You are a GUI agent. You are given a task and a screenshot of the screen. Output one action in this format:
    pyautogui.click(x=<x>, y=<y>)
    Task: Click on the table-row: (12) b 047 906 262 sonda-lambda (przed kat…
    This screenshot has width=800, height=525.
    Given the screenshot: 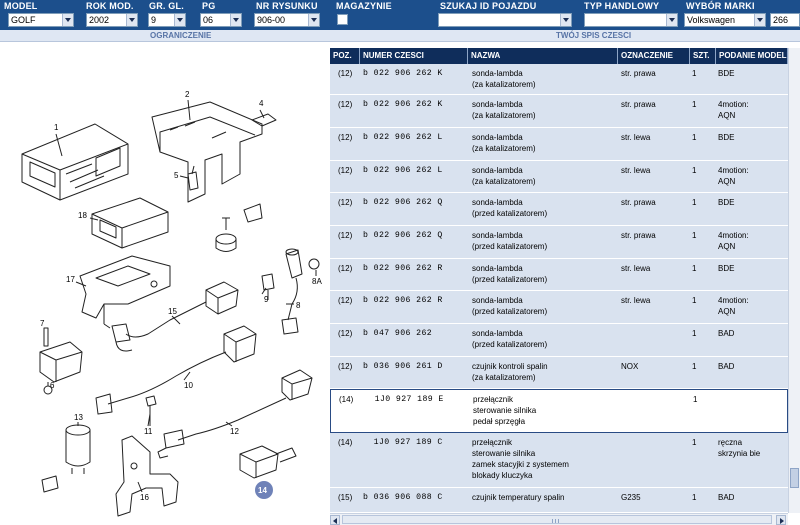 What is the action you would take?
    pyautogui.click(x=559, y=340)
    